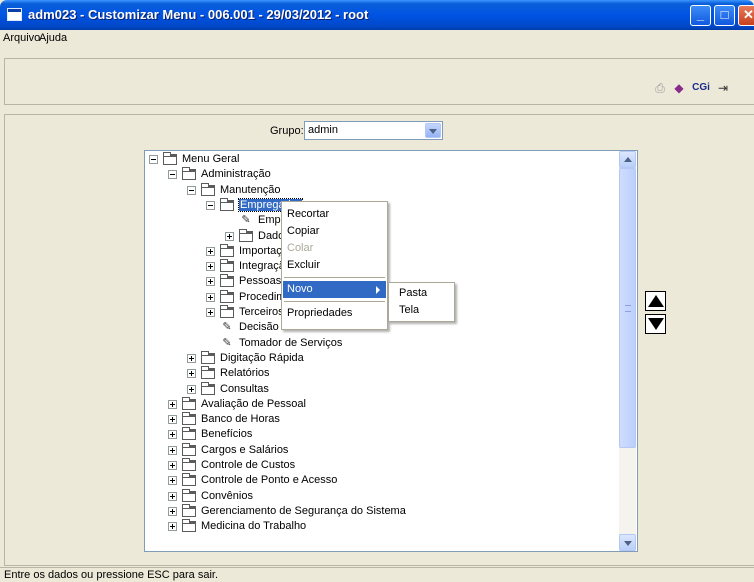 This screenshot has width=754, height=582. What do you see at coordinates (14, 14) in the screenshot?
I see `app-window-icon` at bounding box center [14, 14].